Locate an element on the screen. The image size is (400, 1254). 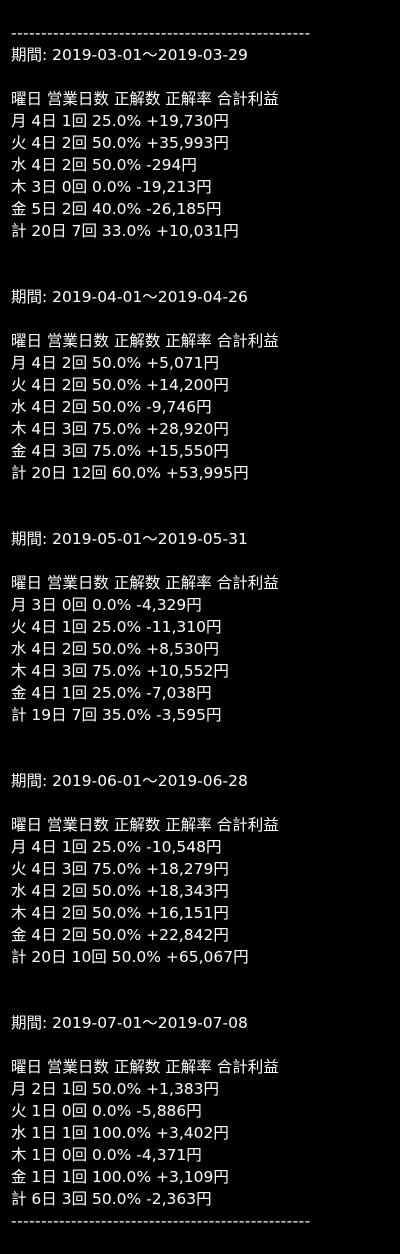
weekday-row: 火 4日 2回 50.0% +14,200円 is located at coordinates (120, 385).